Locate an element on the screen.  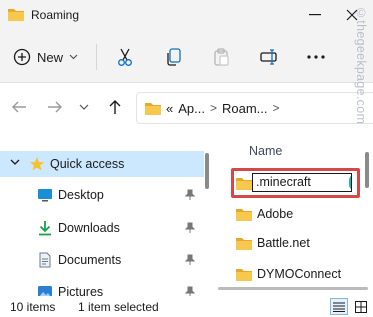
watermark: ©thegeekpage.com is located at coordinates (361, 65).